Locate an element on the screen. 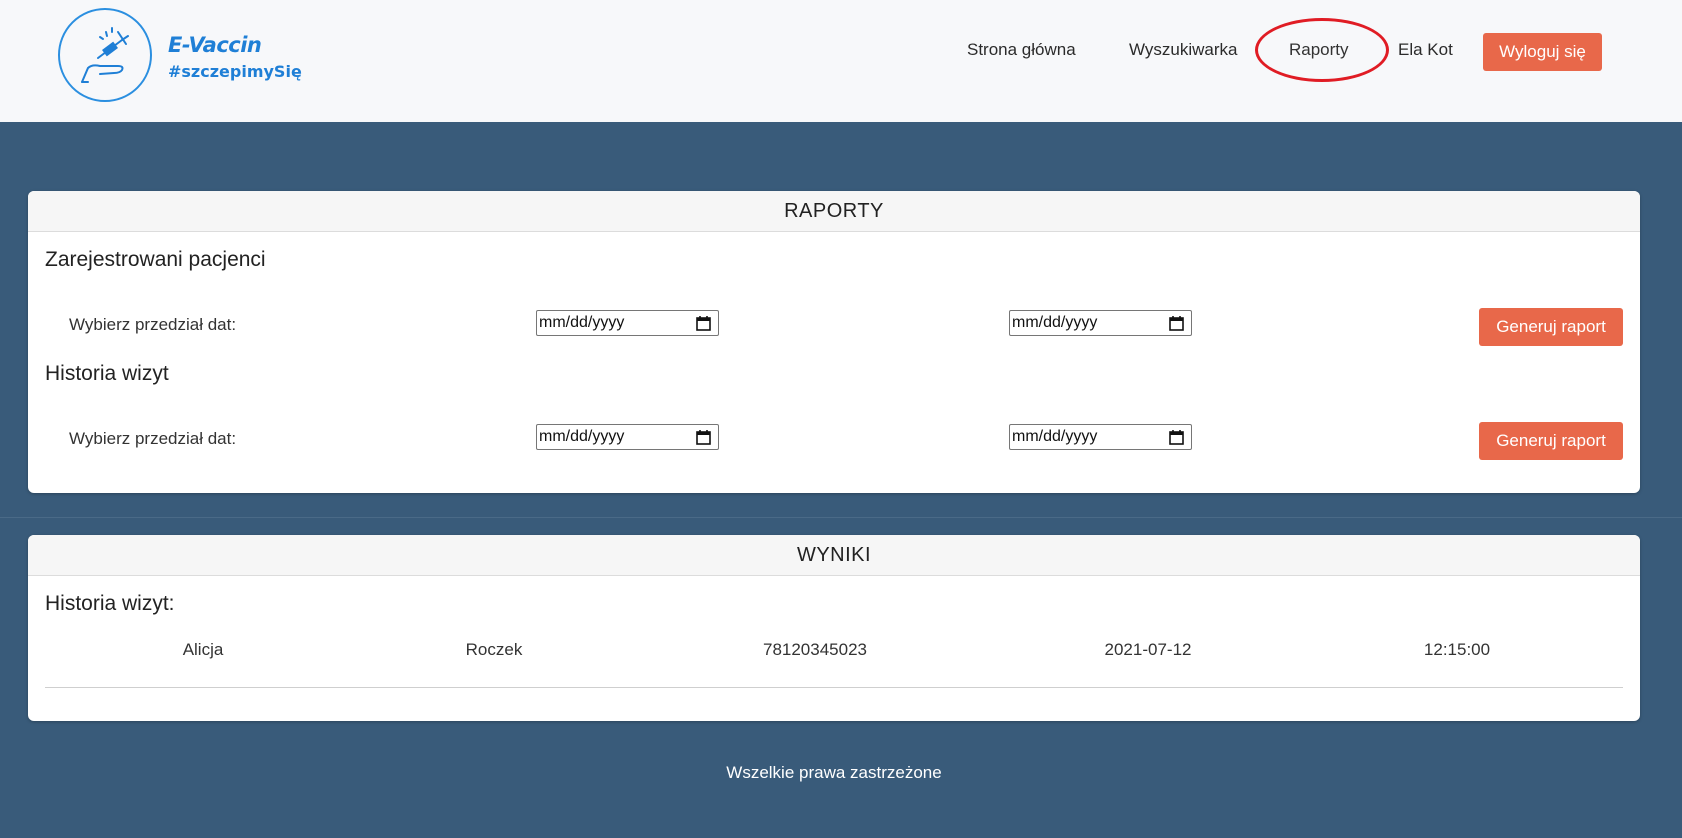  visit-history-title: Historia wizyt is located at coordinates (107, 373).